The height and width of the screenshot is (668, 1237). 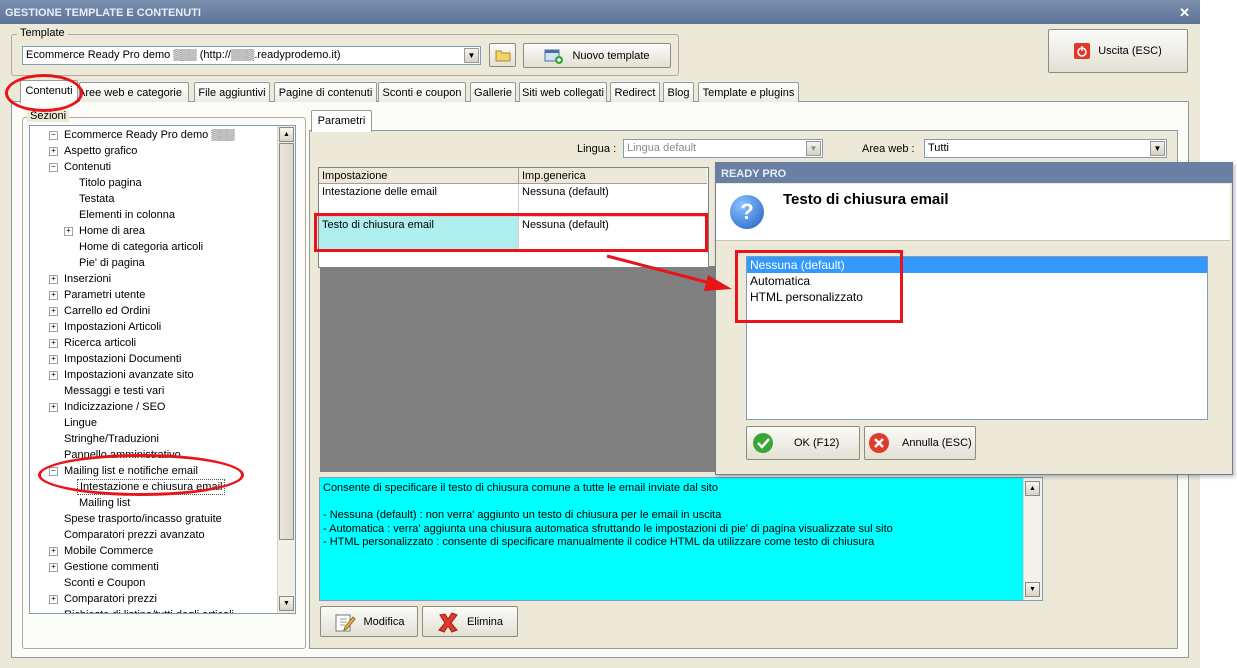 I want to click on new-template-button: Nuovo template, so click(x=597, y=55).